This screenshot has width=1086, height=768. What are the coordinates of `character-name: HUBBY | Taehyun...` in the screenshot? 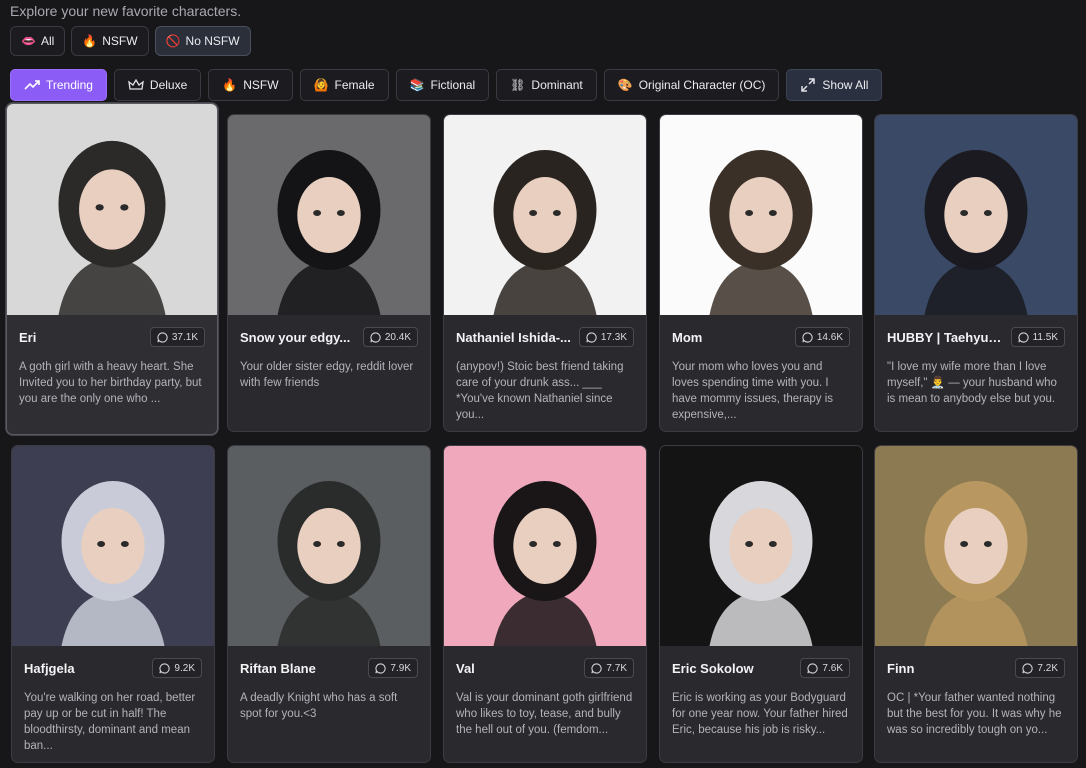 It's located at (947, 337).